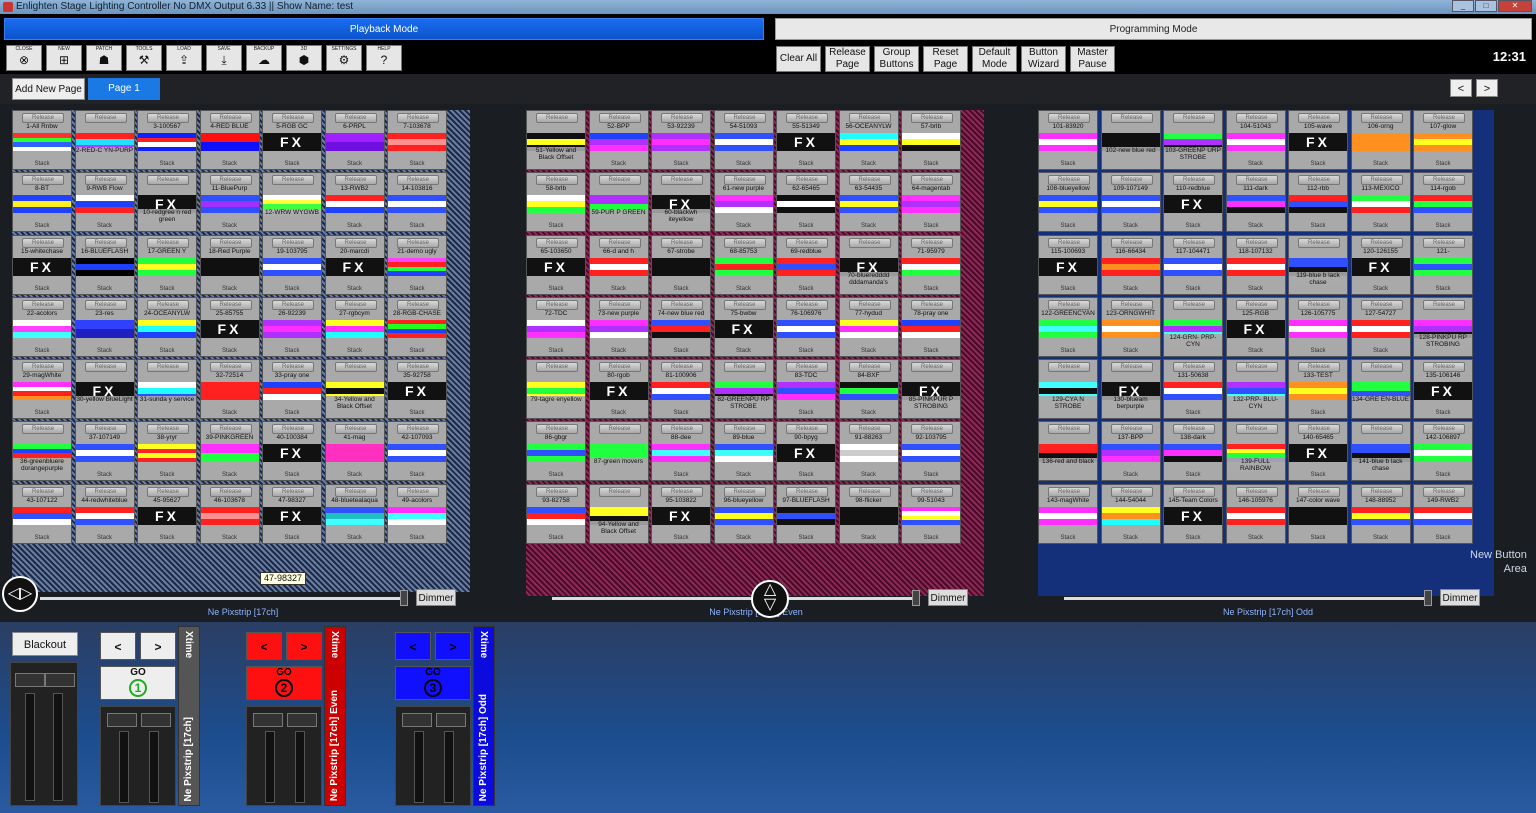 The width and height of the screenshot is (1536, 813). Describe the element at coordinates (45, 644) in the screenshot. I see `blackout-button: Blackout` at that location.